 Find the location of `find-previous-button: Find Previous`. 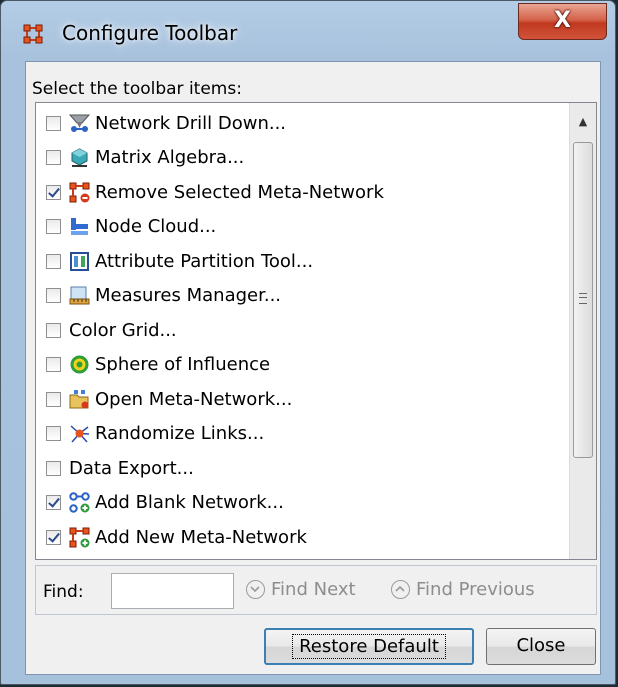

find-previous-button: Find Previous is located at coordinates (463, 589).